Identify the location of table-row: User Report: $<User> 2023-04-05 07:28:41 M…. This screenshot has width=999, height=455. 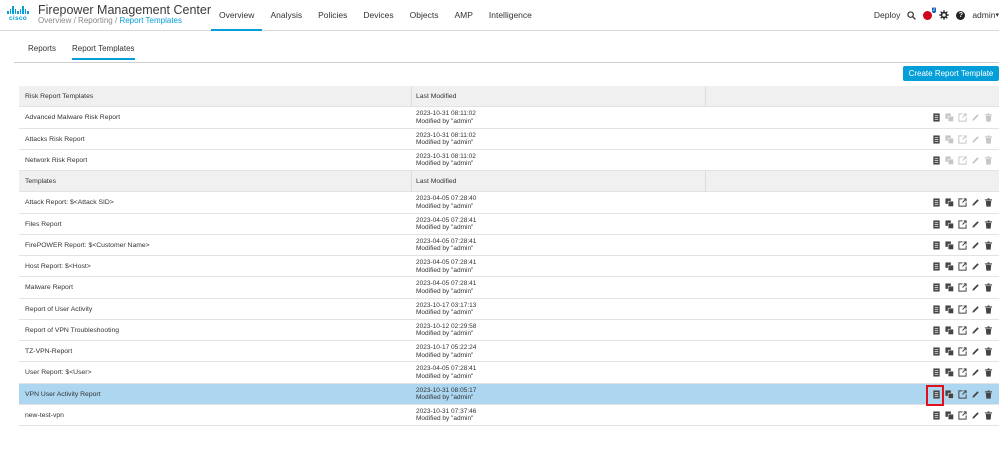
(509, 373).